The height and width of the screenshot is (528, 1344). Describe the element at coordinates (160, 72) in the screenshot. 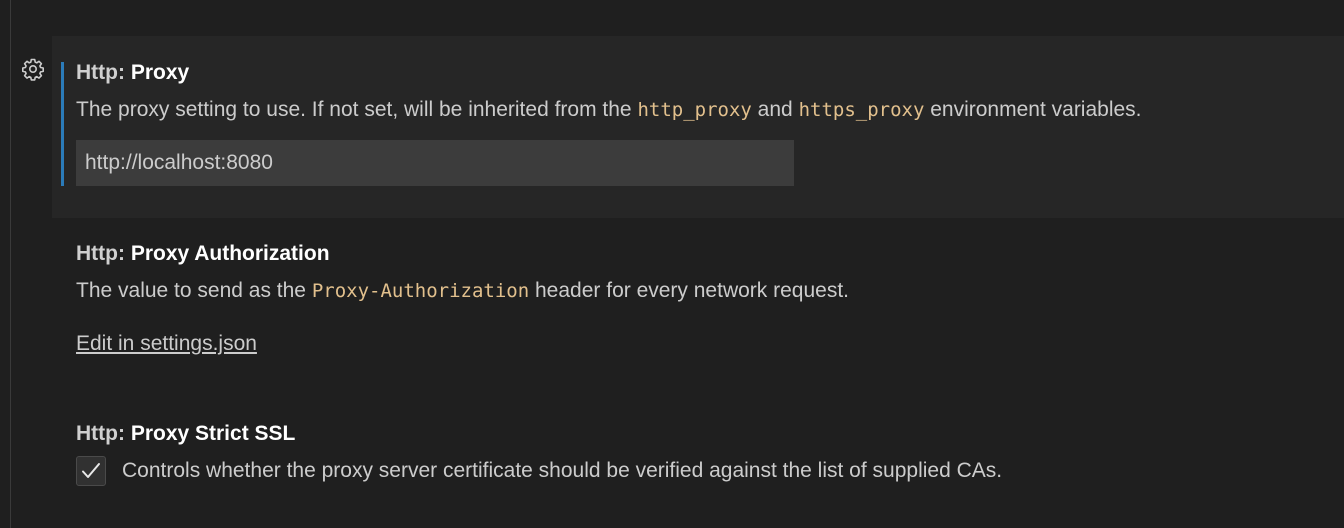

I see `setting-name: Proxy` at that location.